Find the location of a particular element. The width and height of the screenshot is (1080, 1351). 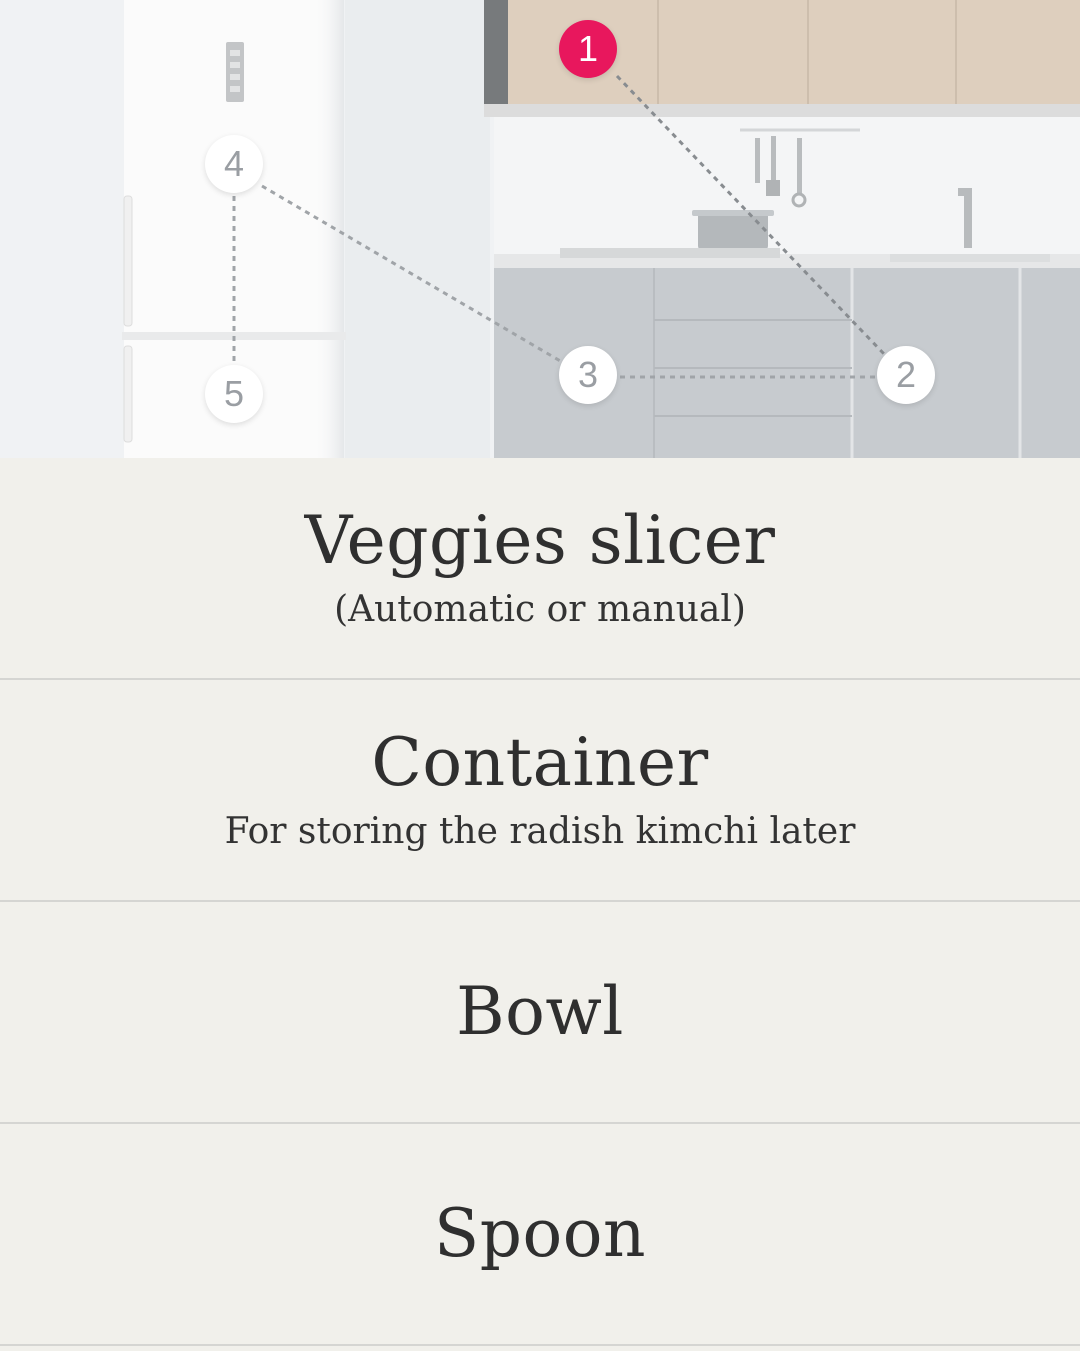

item-subtitle: (Automatic or manual) is located at coordinates (540, 609).